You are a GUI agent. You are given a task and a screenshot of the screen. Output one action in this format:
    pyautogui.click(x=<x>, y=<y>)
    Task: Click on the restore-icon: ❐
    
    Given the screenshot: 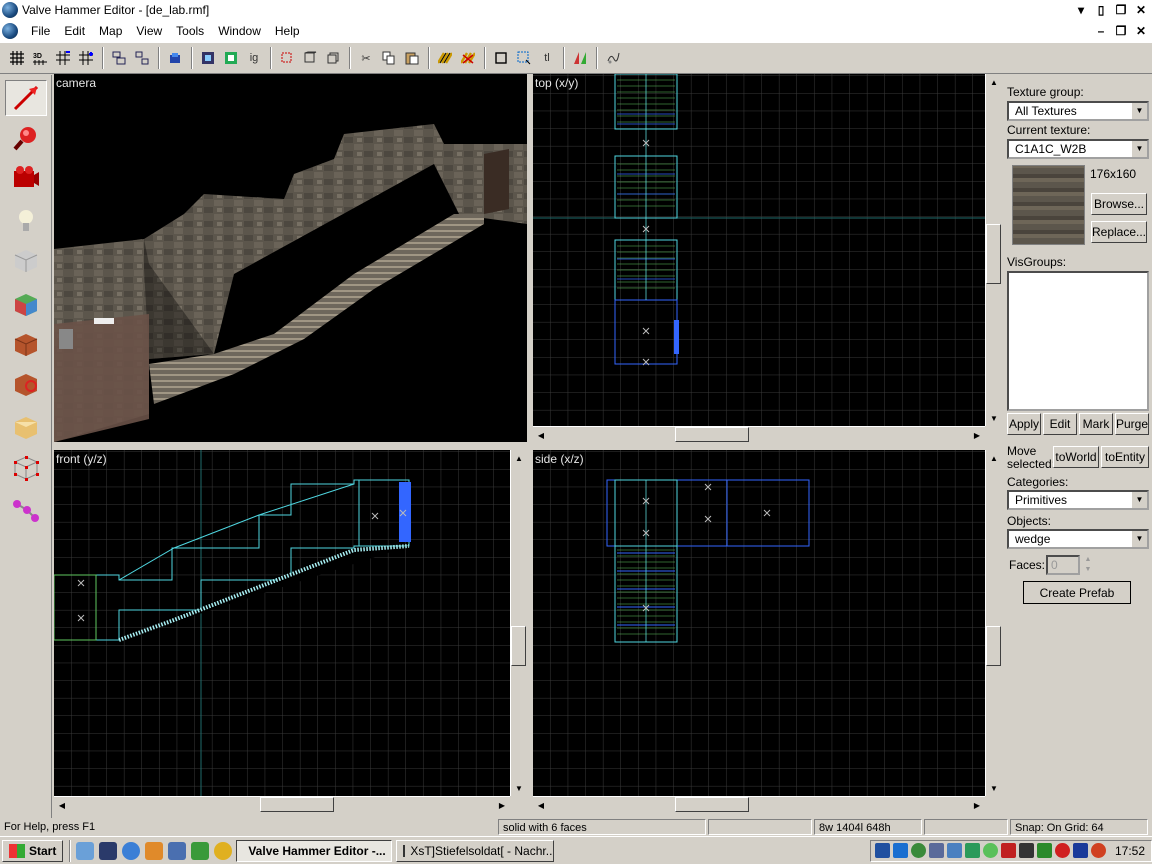 What is the action you would take?
    pyautogui.click(x=1121, y=10)
    